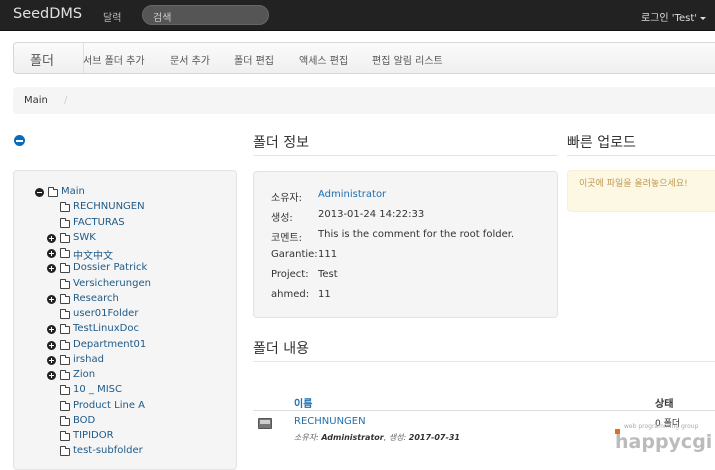 Image resolution: width=715 pixels, height=470 pixels. Describe the element at coordinates (330, 421) in the screenshot. I see `row-folder-name: RECHNUNGEN` at that location.